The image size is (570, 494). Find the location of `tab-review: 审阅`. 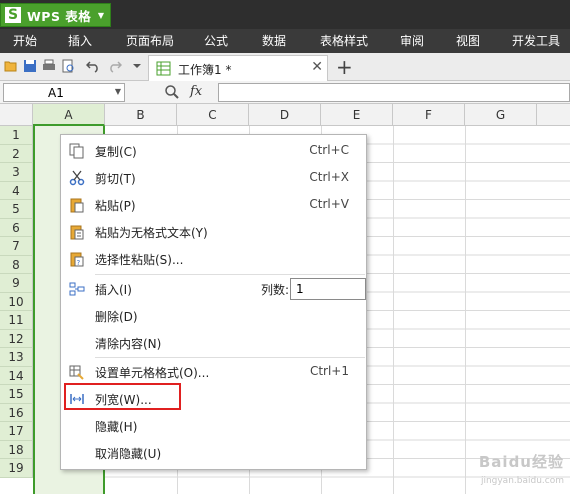

tab-review: 审阅 is located at coordinates (412, 41).